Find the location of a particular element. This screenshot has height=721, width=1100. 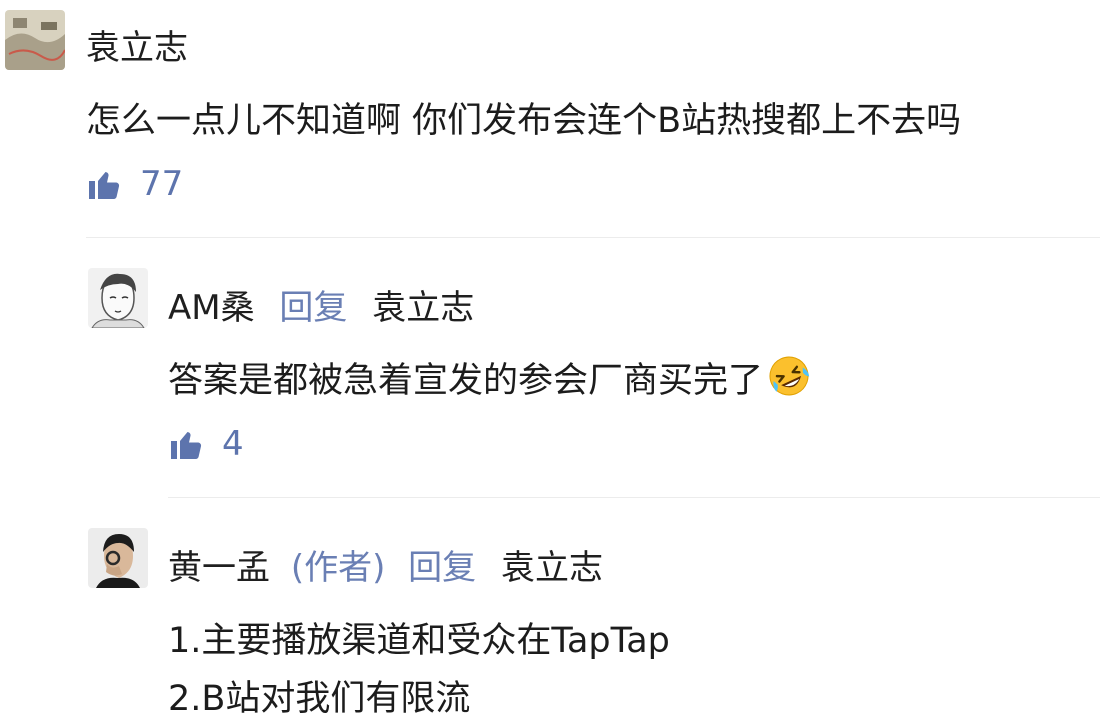

comment-author: 黄一孟 is located at coordinates (219, 568).